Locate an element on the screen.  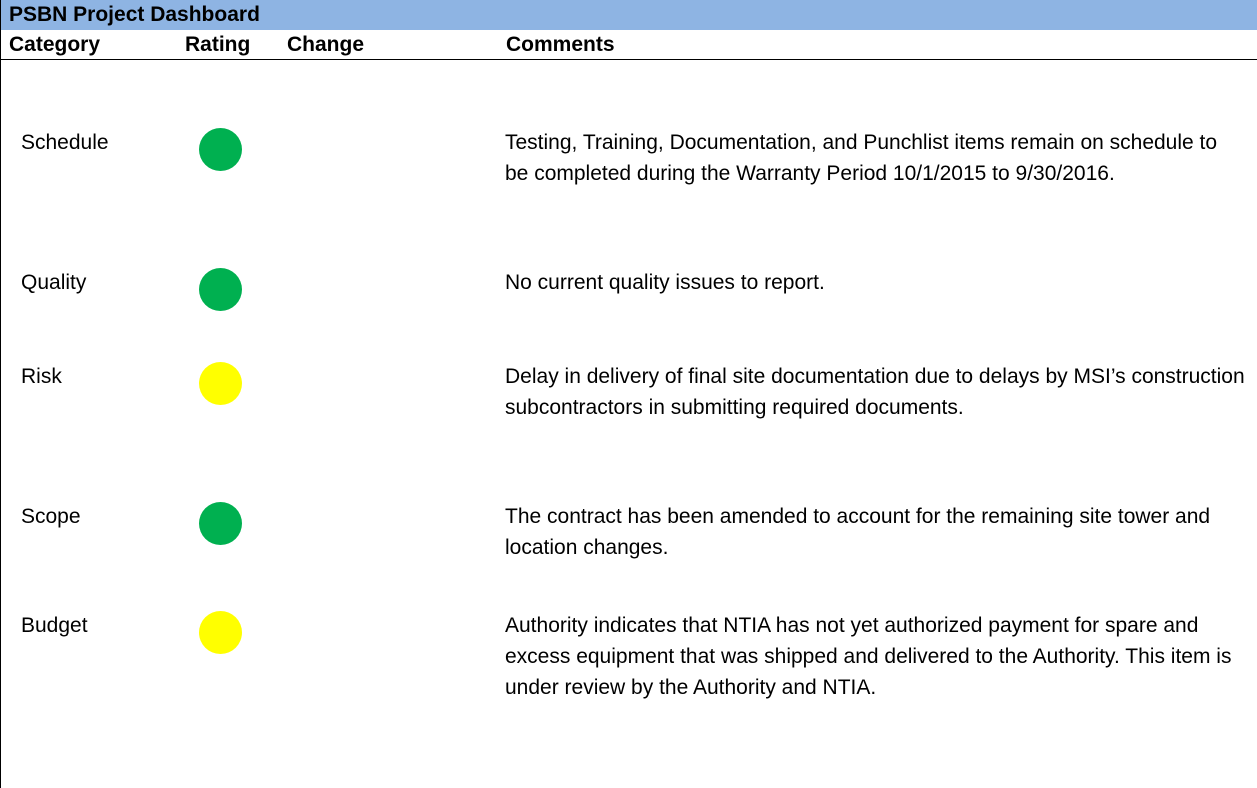
column-header-comments: Comments is located at coordinates (560, 44).